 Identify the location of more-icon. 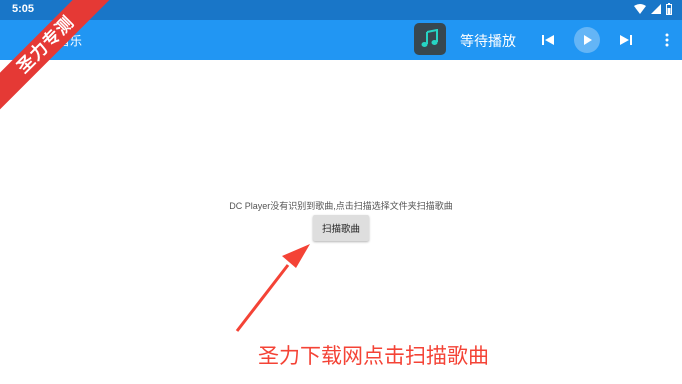
(667, 40).